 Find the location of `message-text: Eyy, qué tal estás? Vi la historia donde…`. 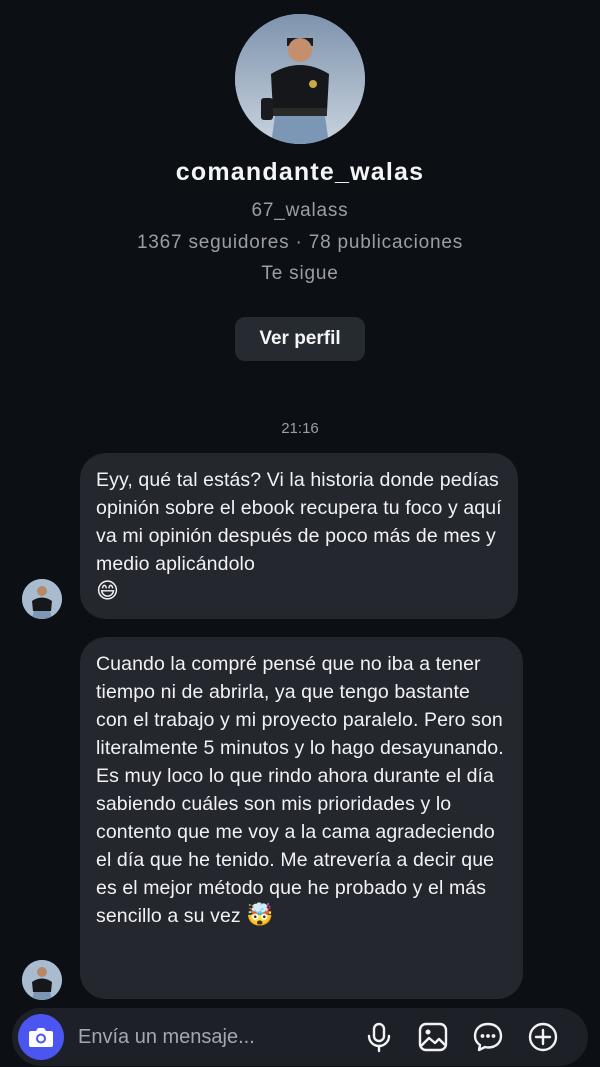

message-text: Eyy, qué tal estás? Vi la historia donde… is located at coordinates (299, 522).